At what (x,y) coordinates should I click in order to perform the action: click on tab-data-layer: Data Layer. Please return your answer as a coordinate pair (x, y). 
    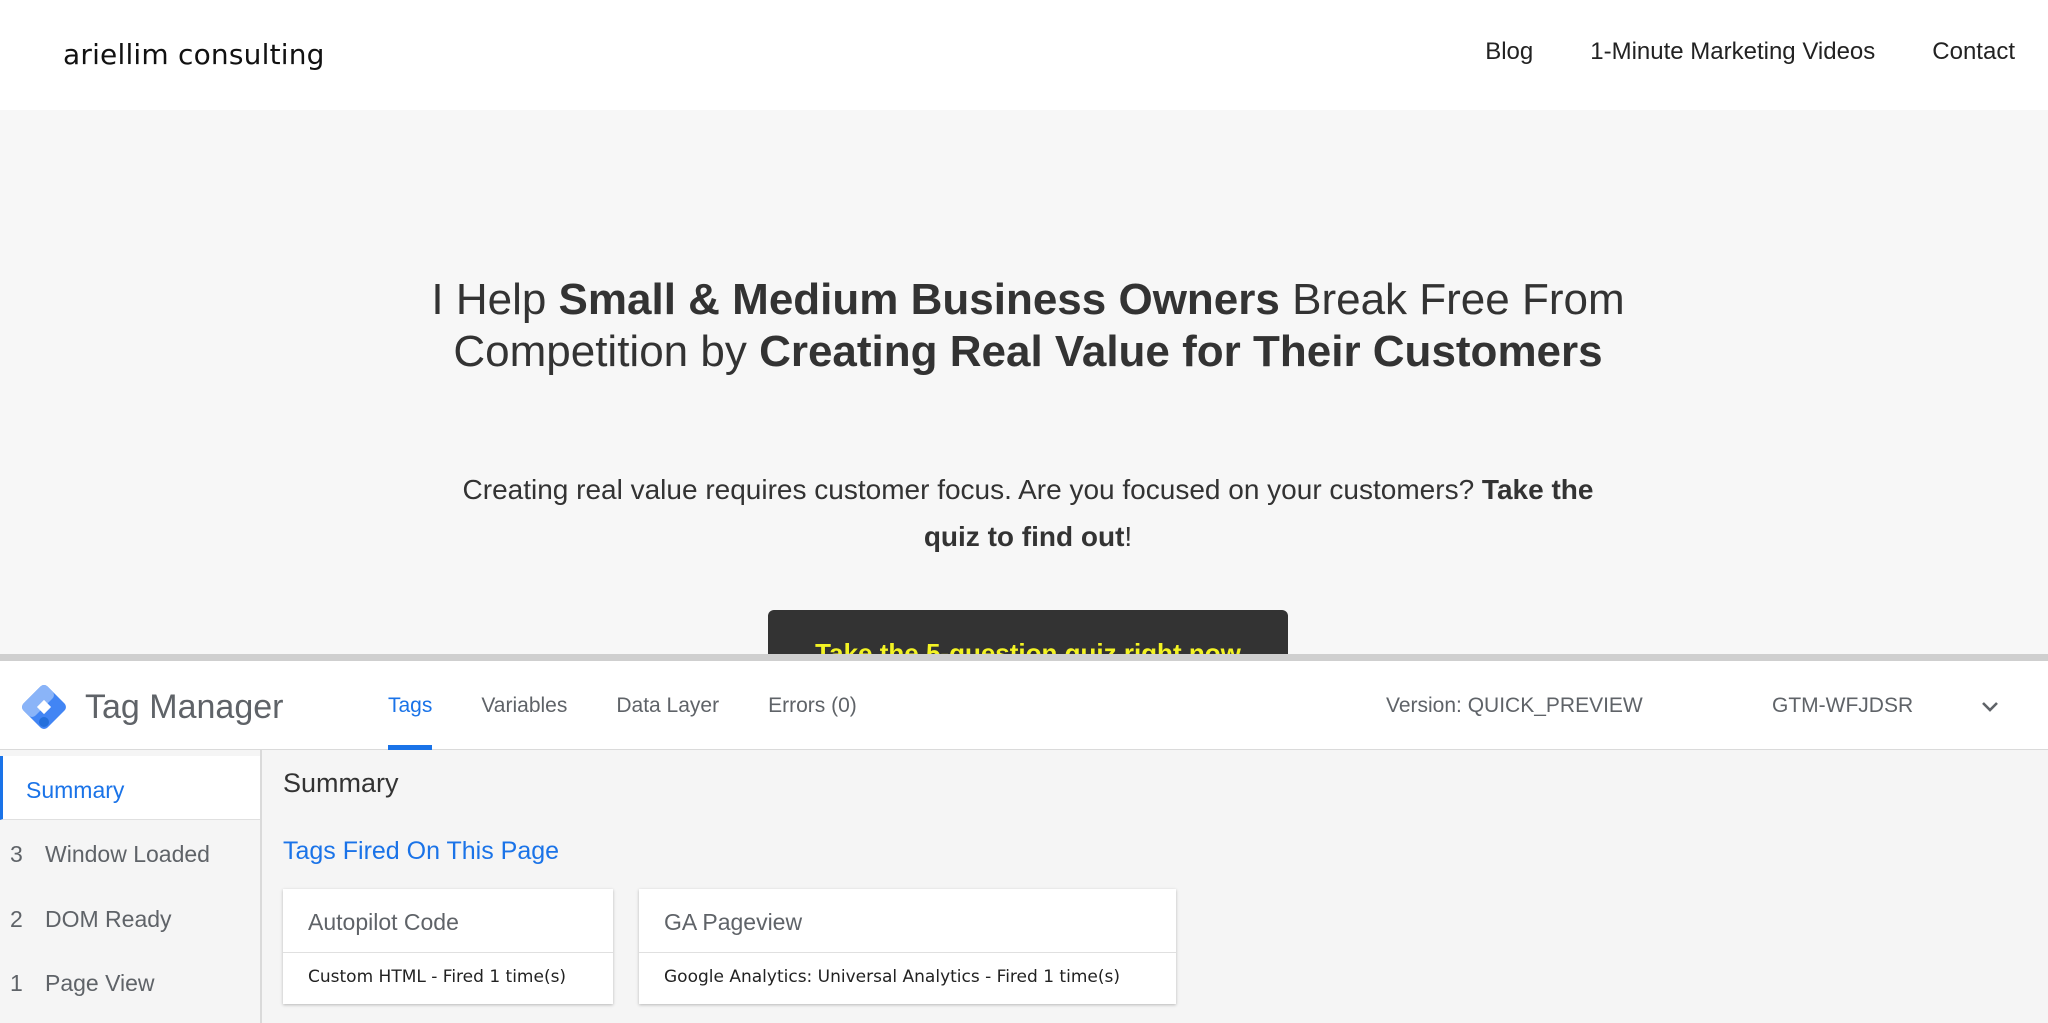
    Looking at the image, I should click on (667, 705).